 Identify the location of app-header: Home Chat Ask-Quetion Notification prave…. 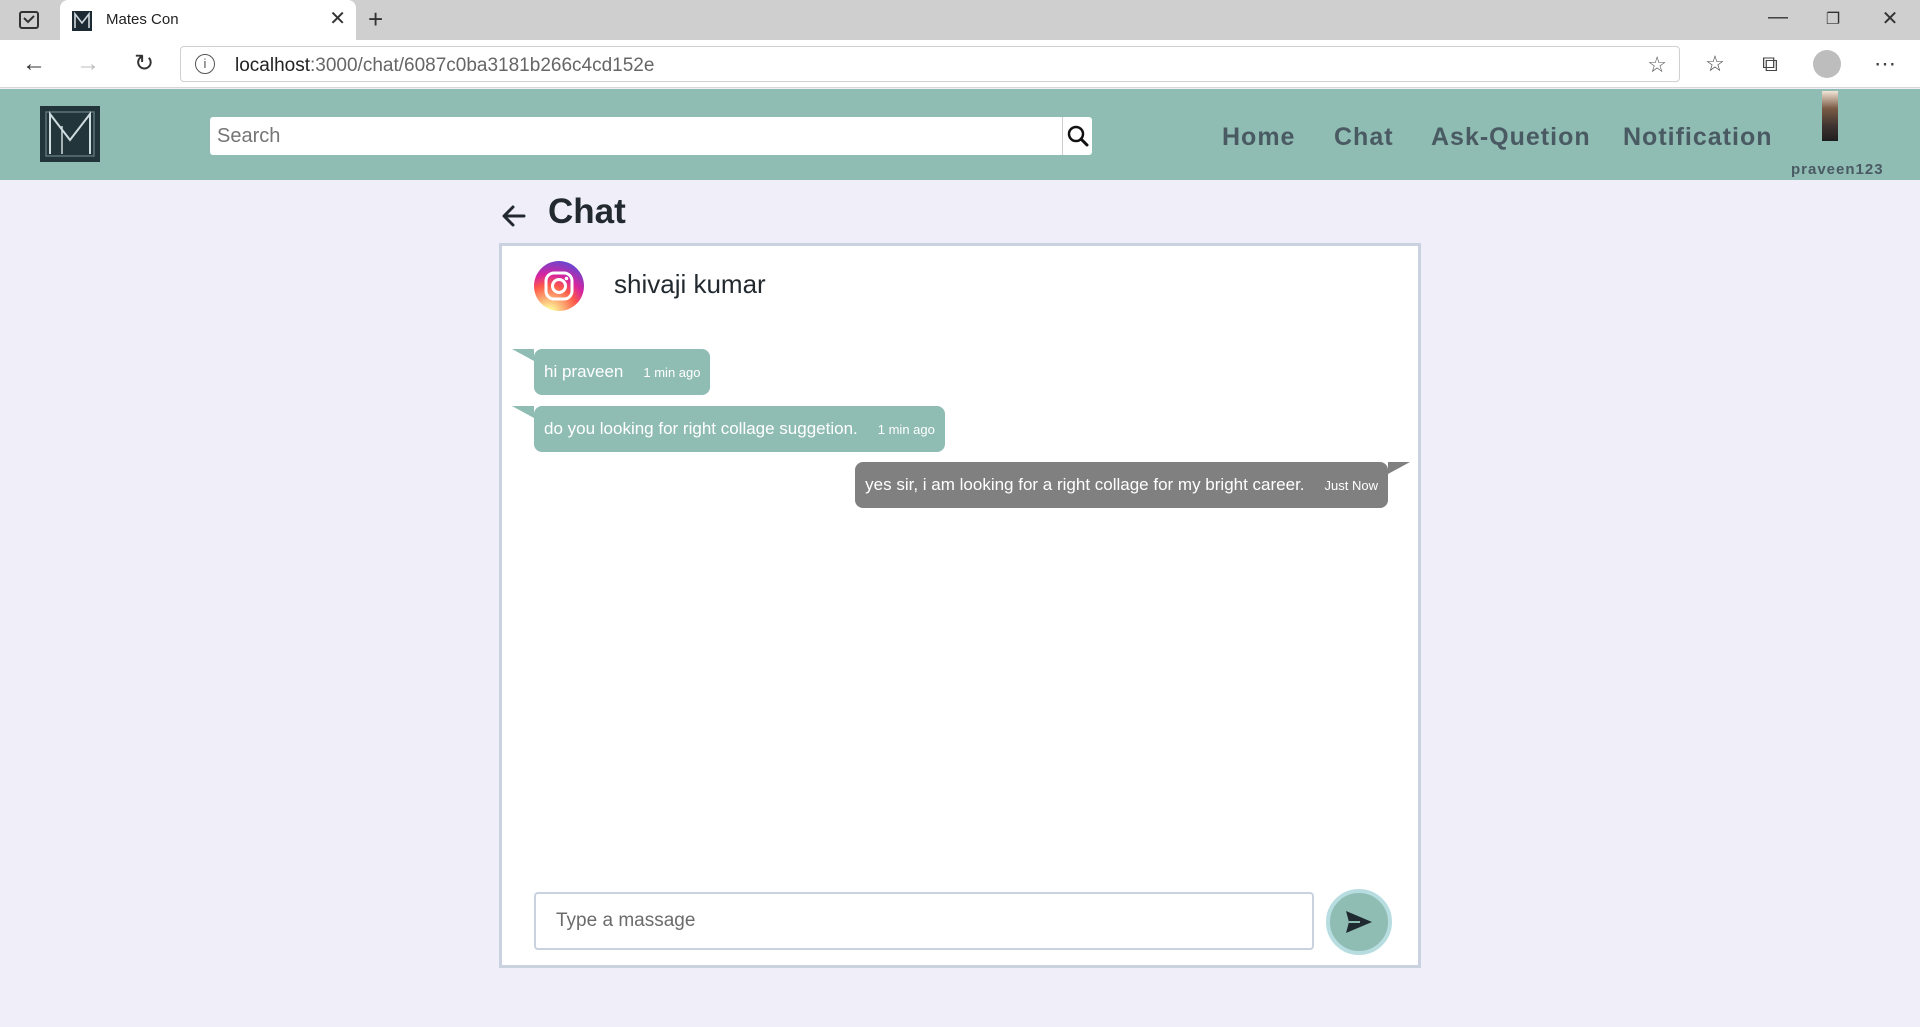
(960, 134).